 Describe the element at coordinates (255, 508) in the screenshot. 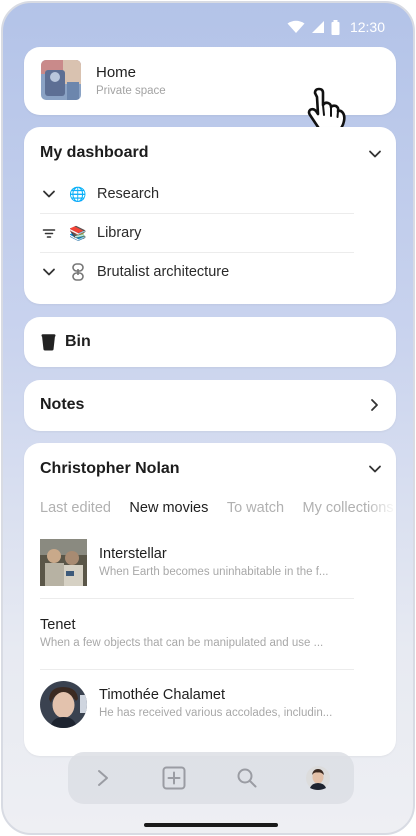

I see `tab-to-watch: To watch` at that location.